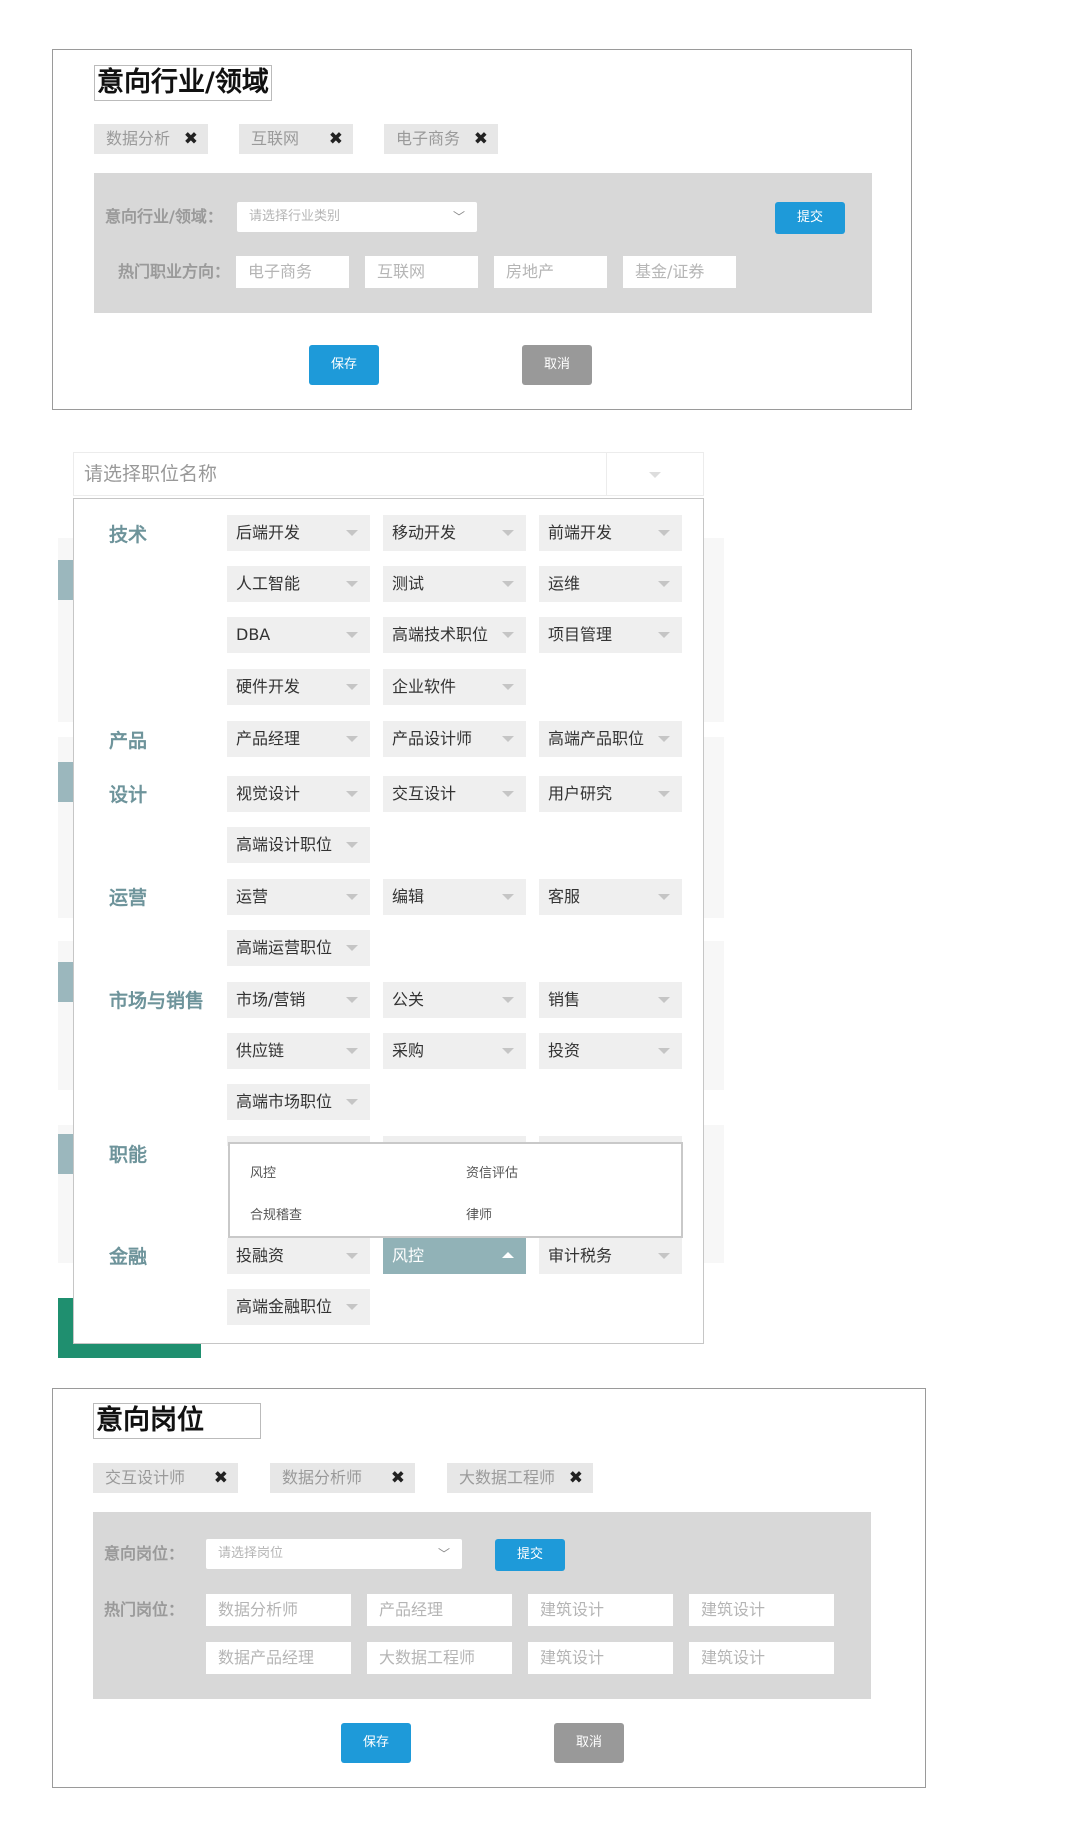 Image resolution: width=1069 pixels, height=1840 pixels. What do you see at coordinates (479, 1213) in the screenshot?
I see `submenu-item: 律师` at bounding box center [479, 1213].